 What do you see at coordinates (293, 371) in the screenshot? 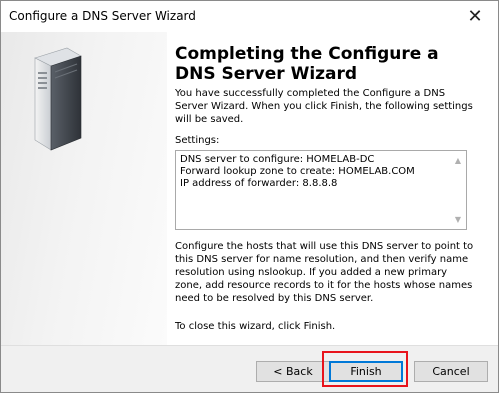
I see `back-button: < Back` at bounding box center [293, 371].